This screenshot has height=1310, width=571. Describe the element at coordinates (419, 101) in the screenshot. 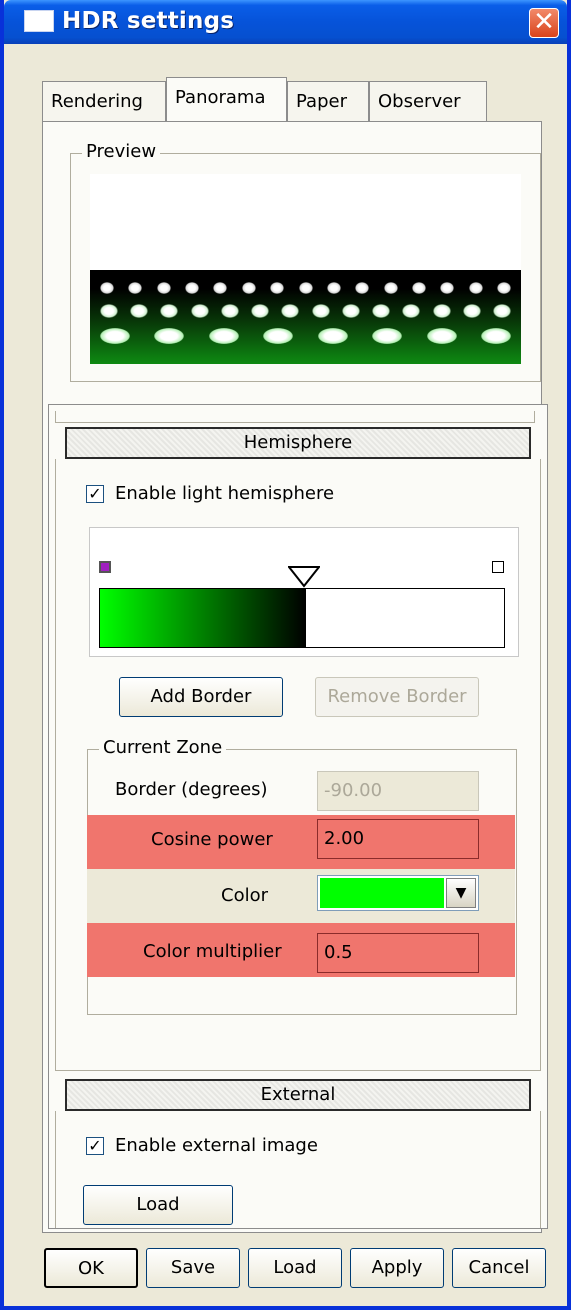

I see `tab-label: Observer` at that location.